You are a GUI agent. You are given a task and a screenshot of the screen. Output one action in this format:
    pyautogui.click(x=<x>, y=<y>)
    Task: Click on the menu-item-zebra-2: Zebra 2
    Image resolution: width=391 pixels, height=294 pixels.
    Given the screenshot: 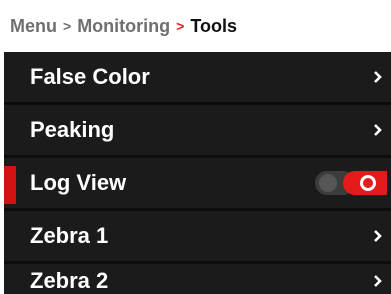 What is the action you would take?
    pyautogui.click(x=197, y=279)
    